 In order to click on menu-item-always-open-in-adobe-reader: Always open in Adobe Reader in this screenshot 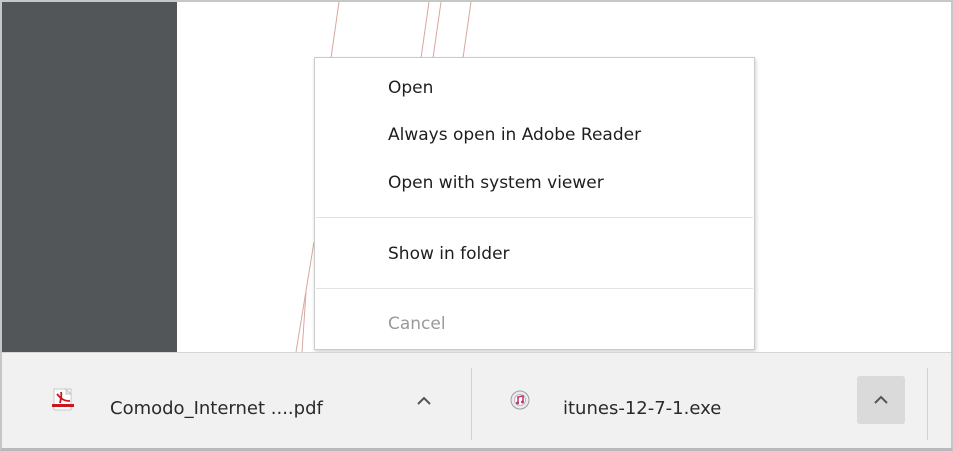, I will do `click(534, 135)`.